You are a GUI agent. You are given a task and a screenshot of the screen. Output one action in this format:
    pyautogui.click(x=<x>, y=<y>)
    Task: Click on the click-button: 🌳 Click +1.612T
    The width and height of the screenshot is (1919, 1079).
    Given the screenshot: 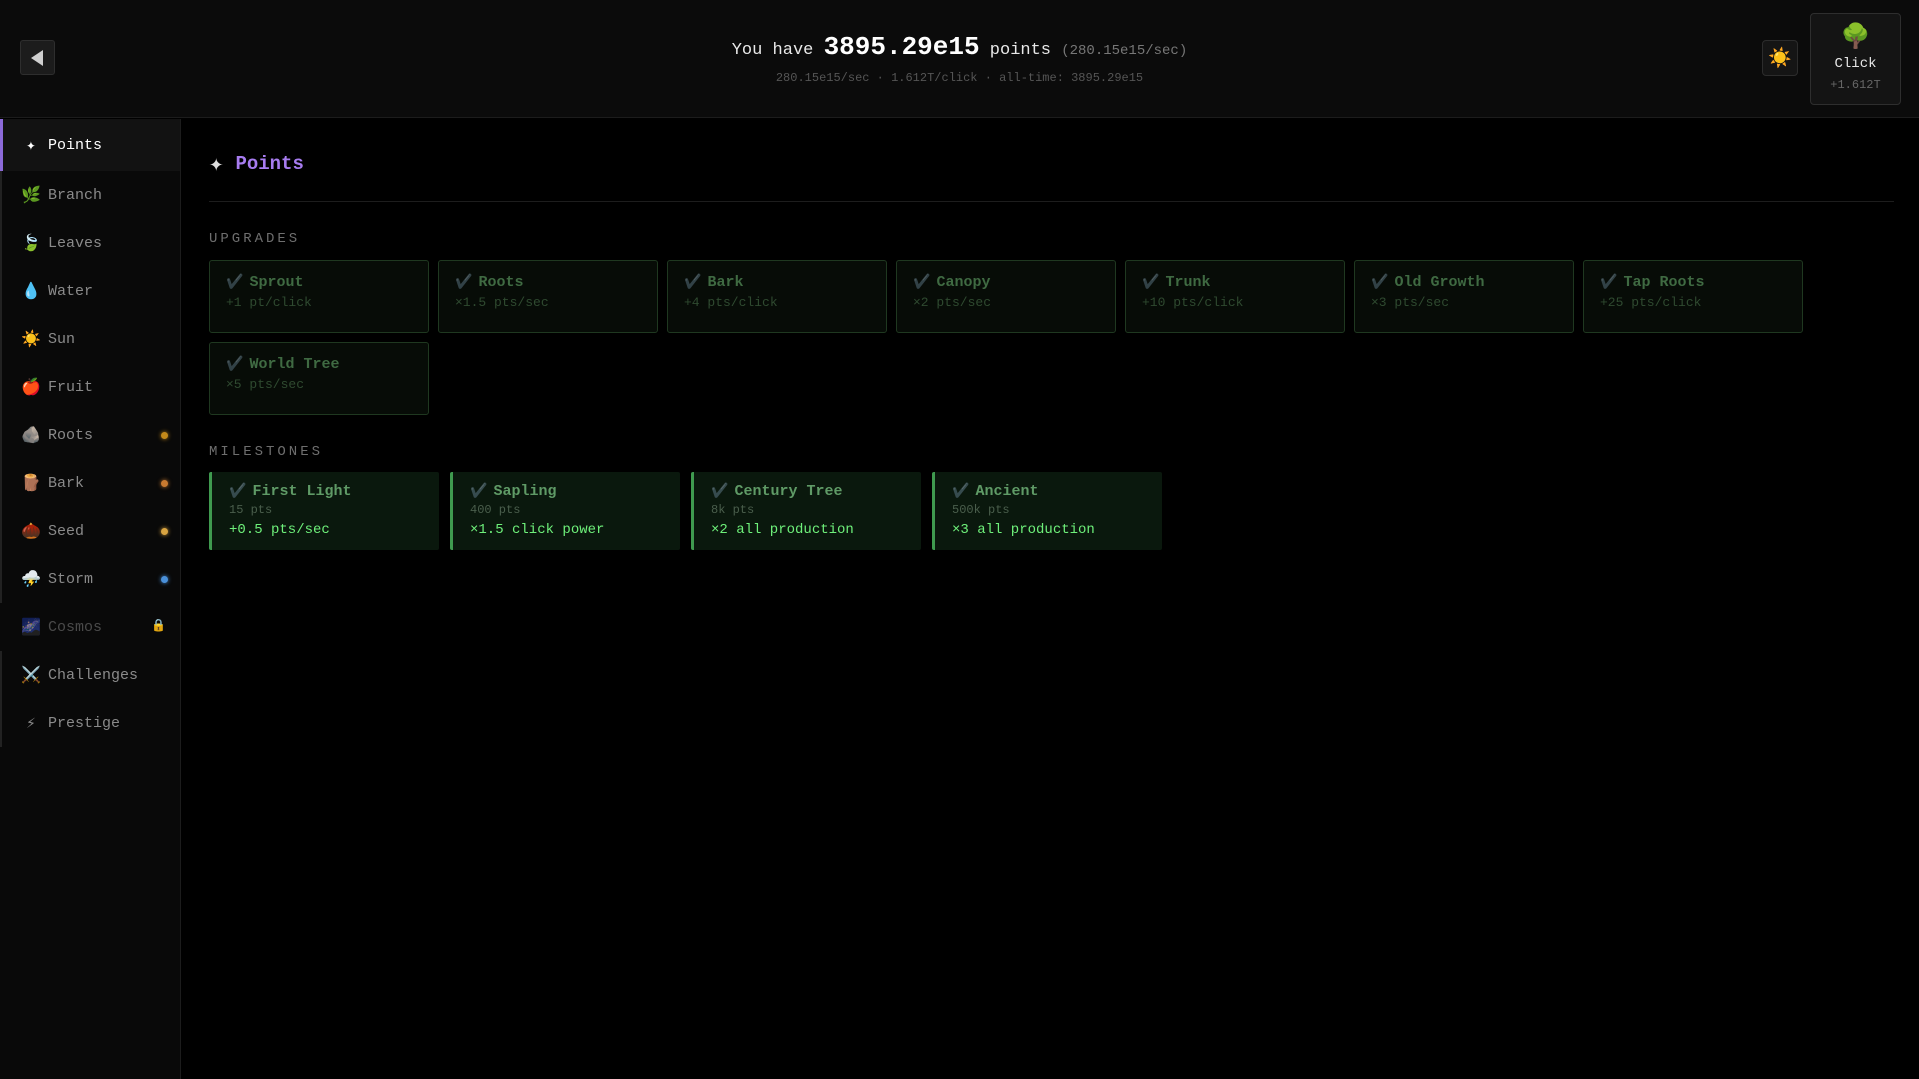 What is the action you would take?
    pyautogui.click(x=1855, y=59)
    